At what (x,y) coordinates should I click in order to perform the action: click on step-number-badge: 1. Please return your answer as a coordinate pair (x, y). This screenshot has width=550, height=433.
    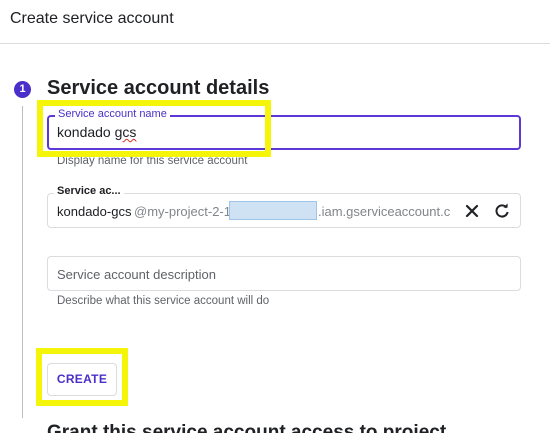
    Looking at the image, I should click on (22, 89).